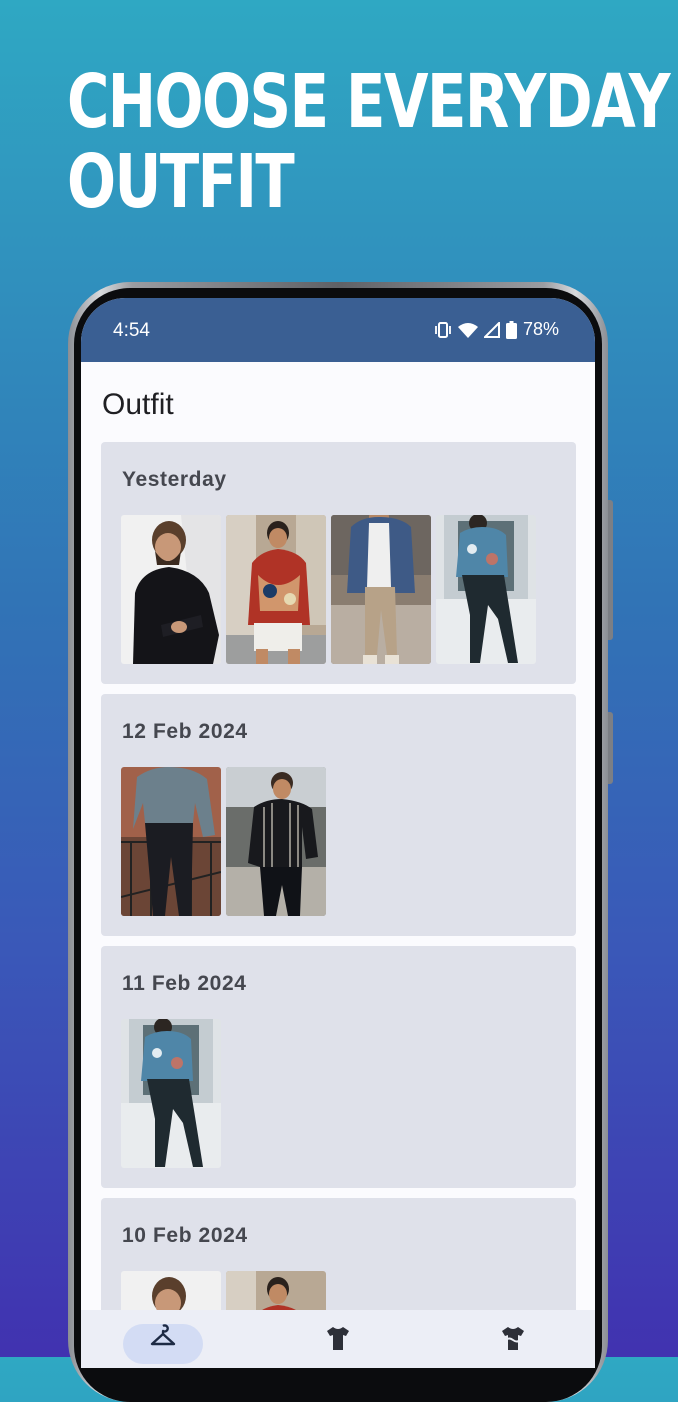  I want to click on promo-headline: CHOOSE EVERYDAY OUTFIT, so click(369, 142).